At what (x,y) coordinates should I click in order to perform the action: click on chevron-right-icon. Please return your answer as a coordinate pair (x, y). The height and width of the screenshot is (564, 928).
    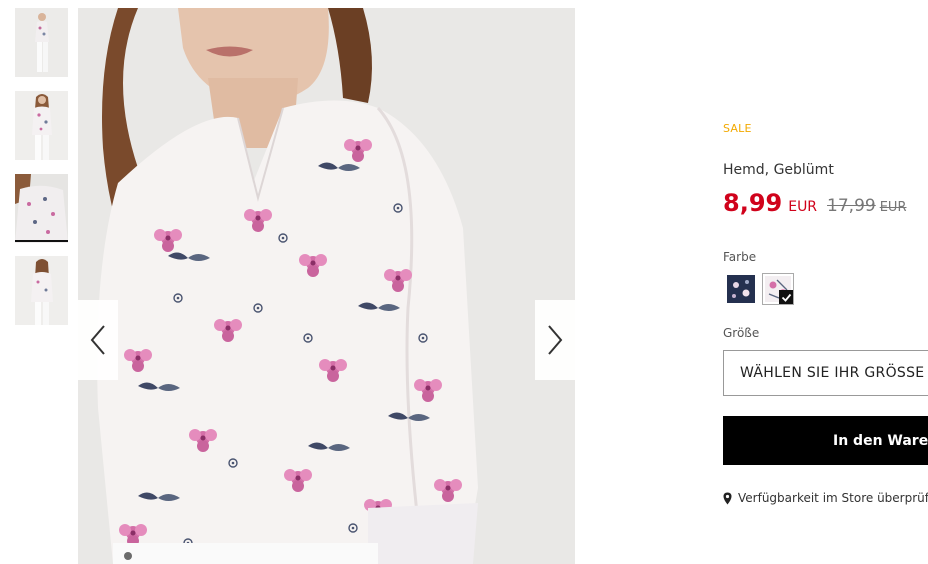
    Looking at the image, I should click on (555, 340).